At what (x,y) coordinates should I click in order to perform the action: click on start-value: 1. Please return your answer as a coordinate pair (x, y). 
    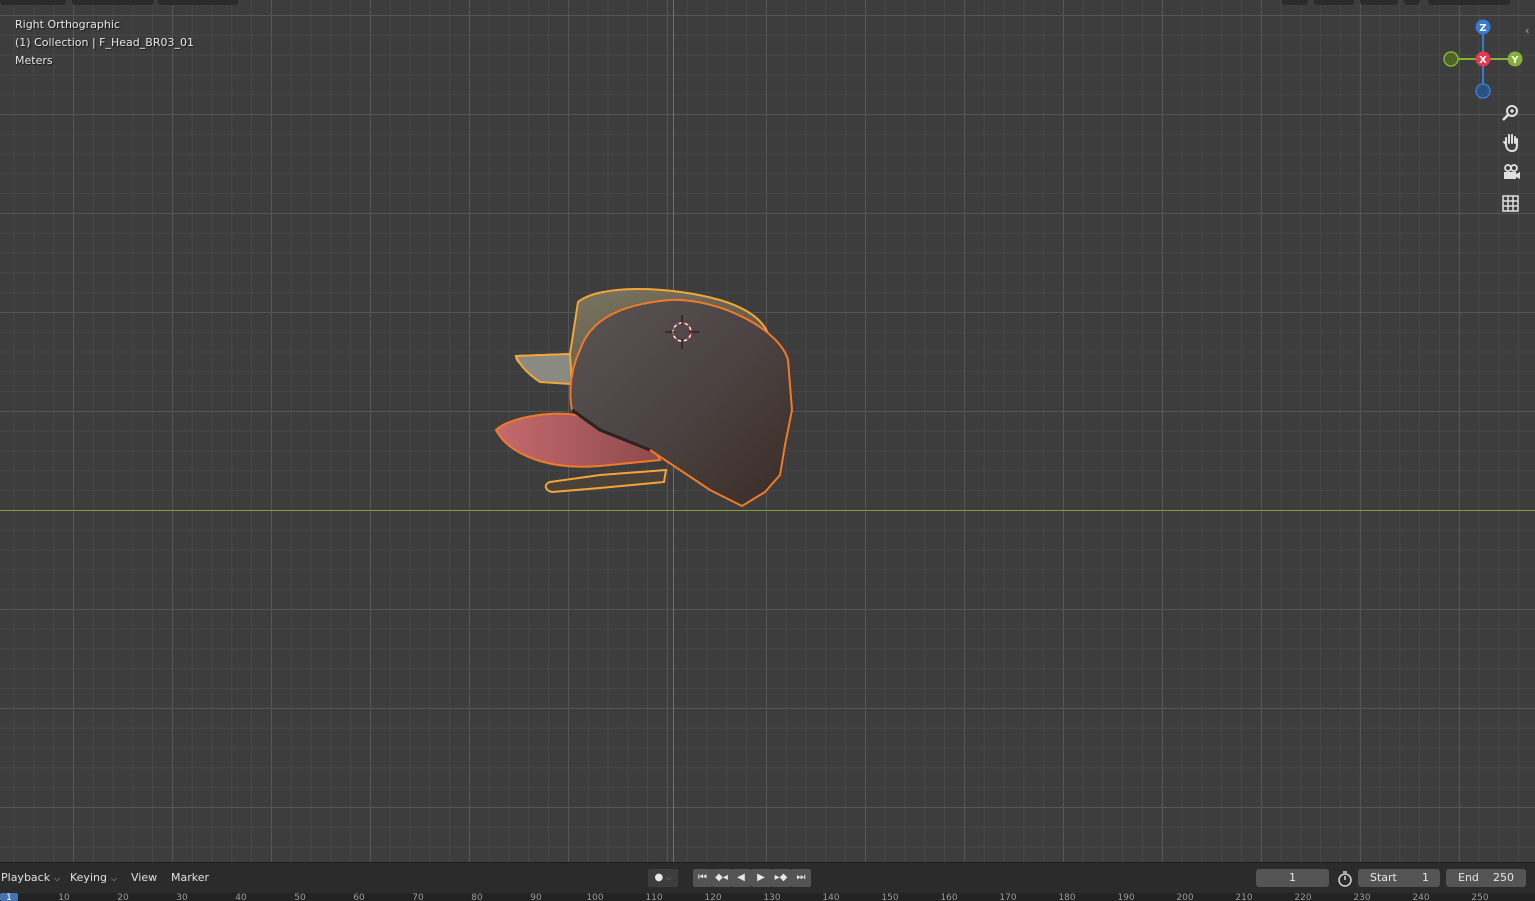
    Looking at the image, I should click on (1425, 877).